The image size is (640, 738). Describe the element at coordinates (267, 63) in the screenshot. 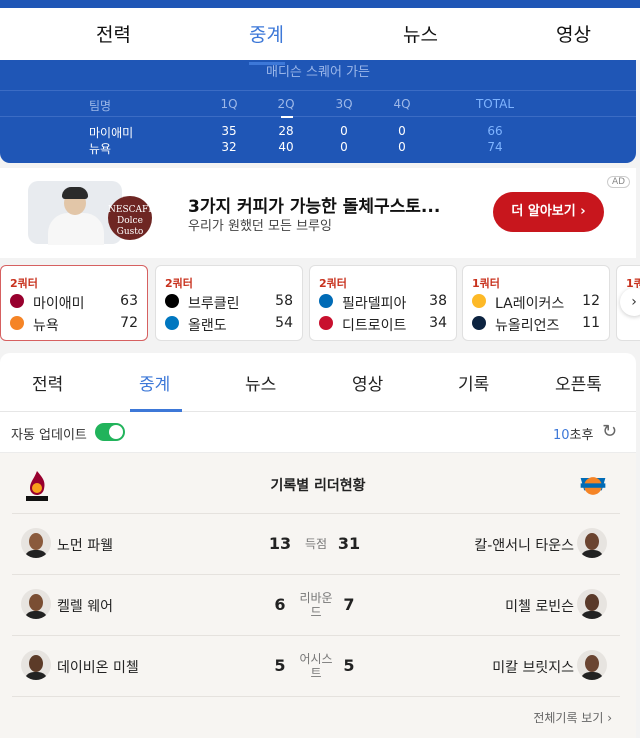

I see `top-tab-active-indicator` at that location.